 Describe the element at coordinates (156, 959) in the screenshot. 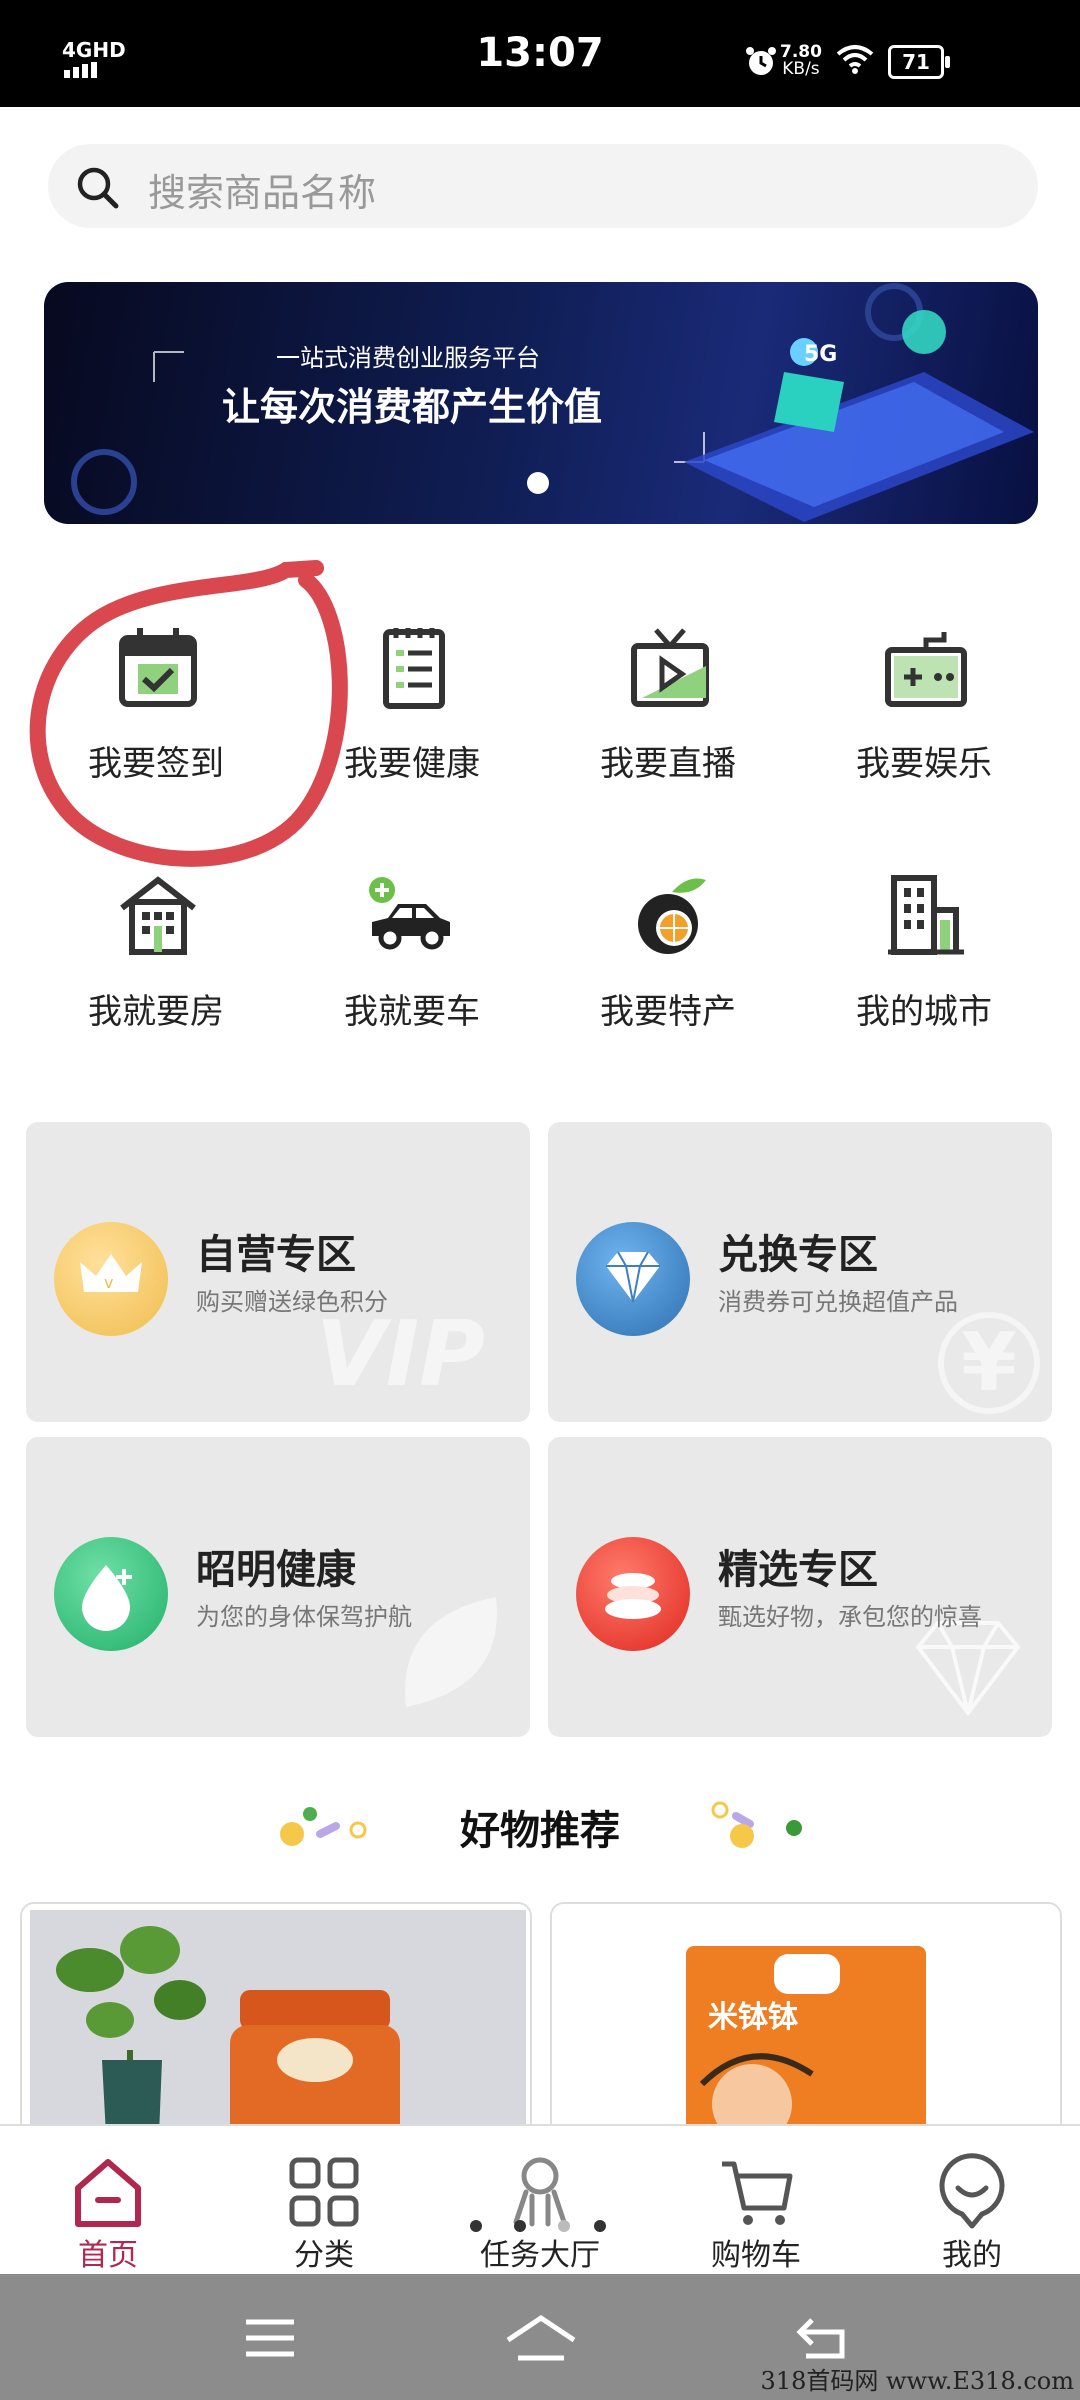

I see `menu-item-house: 我就要房` at that location.